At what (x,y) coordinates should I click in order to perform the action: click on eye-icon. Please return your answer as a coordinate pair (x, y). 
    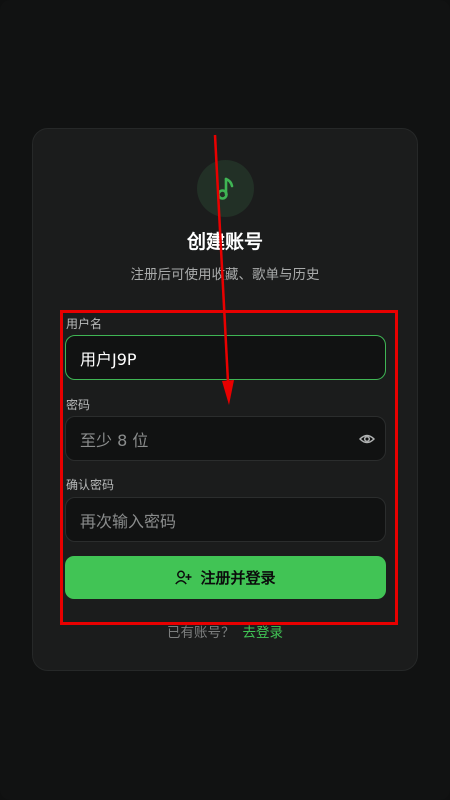
    Looking at the image, I should click on (367, 439).